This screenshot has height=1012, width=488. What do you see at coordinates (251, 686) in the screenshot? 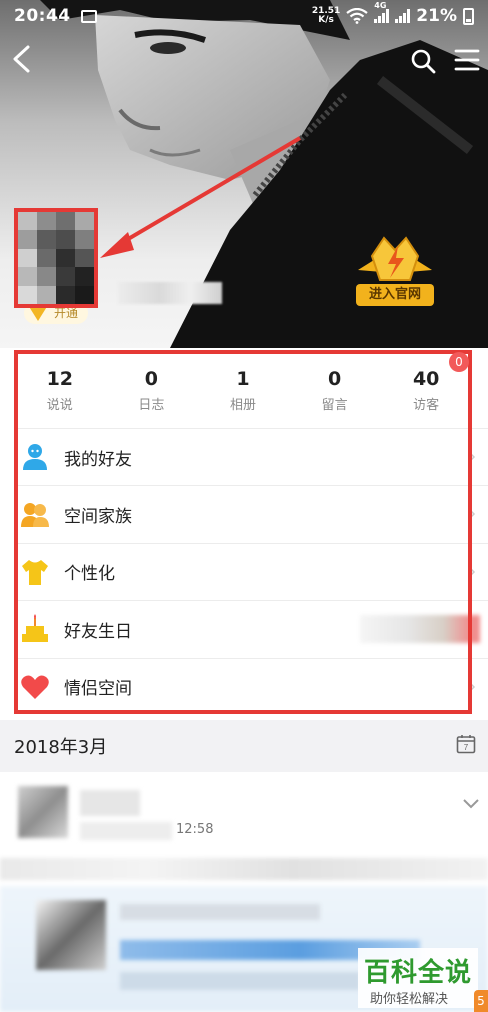
I see `menu-item-couple-space: 情侣空间` at bounding box center [251, 686].